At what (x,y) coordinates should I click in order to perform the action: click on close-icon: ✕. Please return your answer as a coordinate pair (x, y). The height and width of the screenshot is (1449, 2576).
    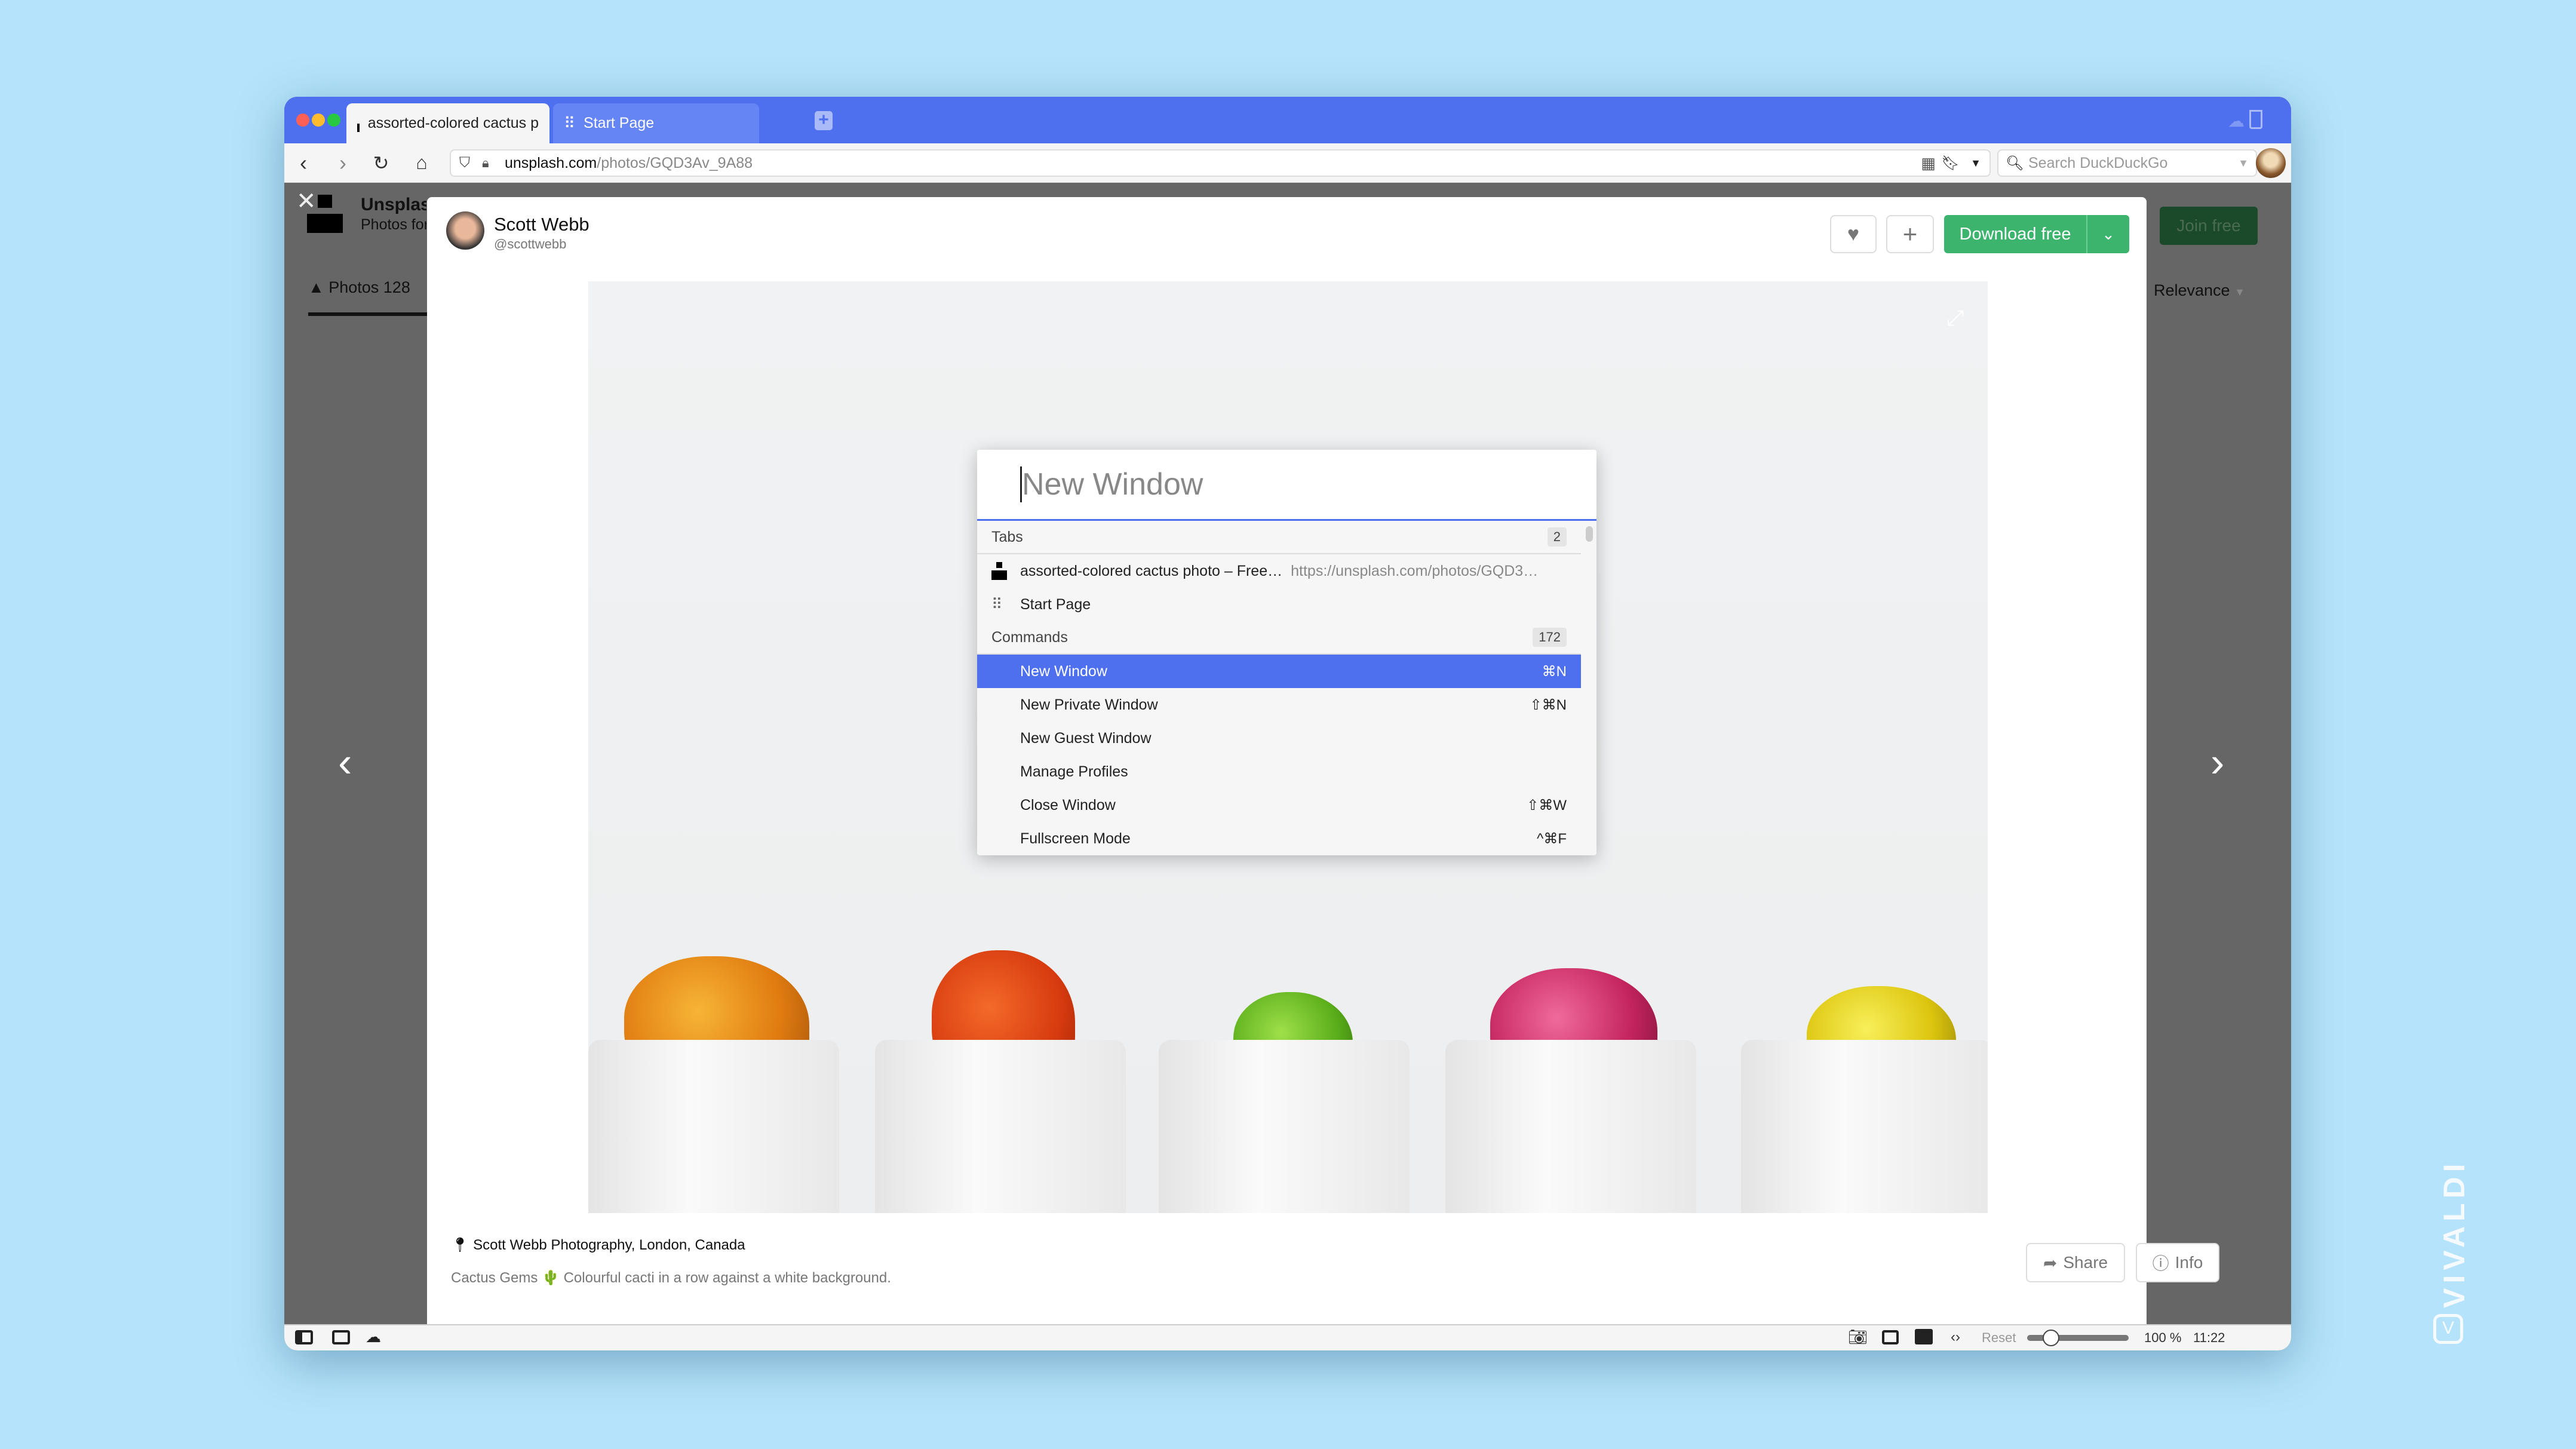
    Looking at the image, I should click on (306, 201).